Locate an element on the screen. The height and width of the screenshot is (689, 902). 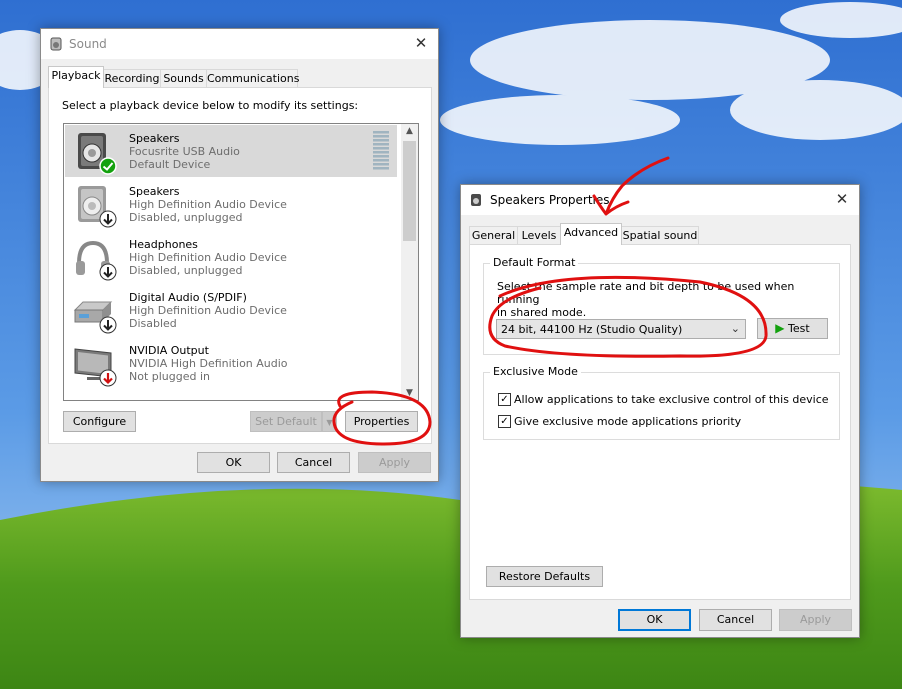
red-down-arrow-icon is located at coordinates (108, 378).